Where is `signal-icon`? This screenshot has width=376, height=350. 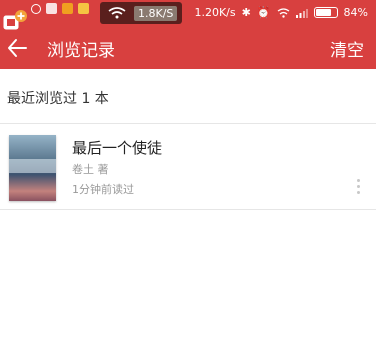
signal-icon is located at coordinates (301, 13).